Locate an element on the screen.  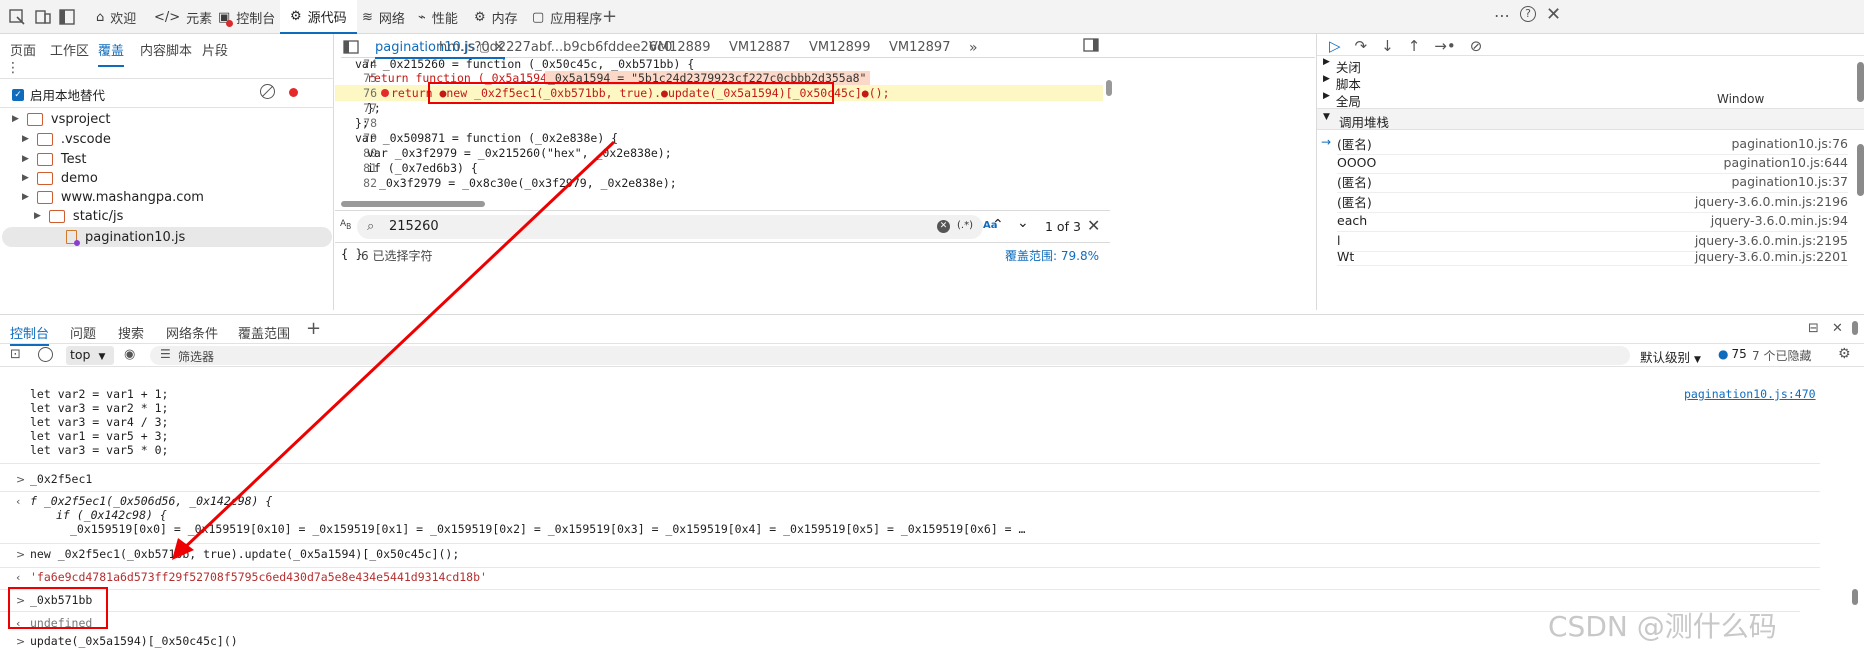
tab-welcome: ⌂ 欢迎 is located at coordinates (116, 17).